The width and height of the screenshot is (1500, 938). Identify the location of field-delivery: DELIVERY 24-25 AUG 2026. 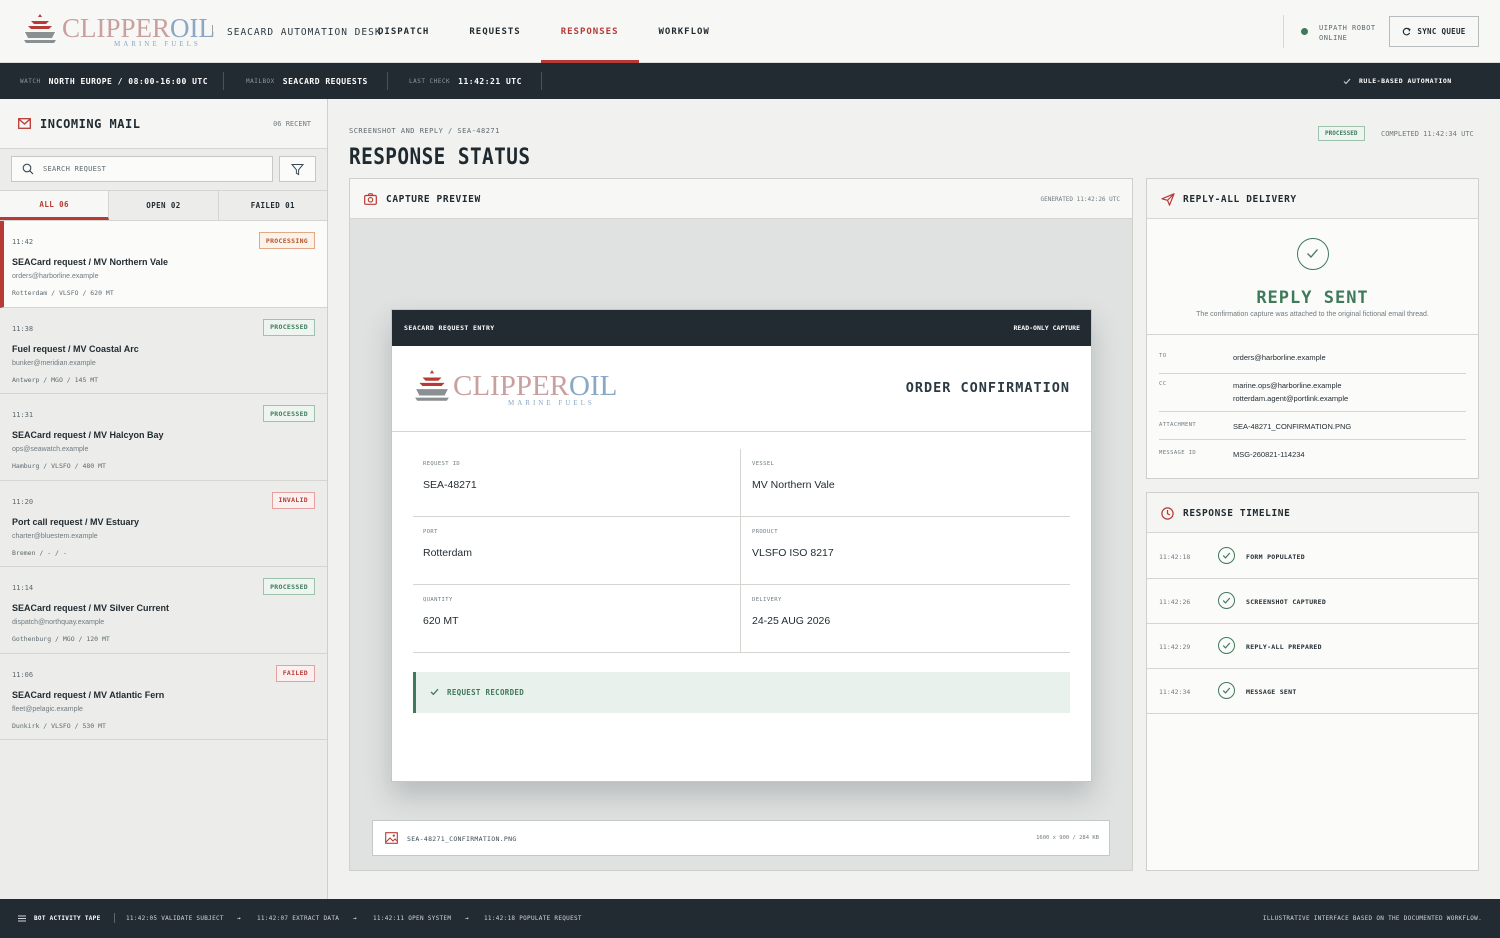
(906, 618).